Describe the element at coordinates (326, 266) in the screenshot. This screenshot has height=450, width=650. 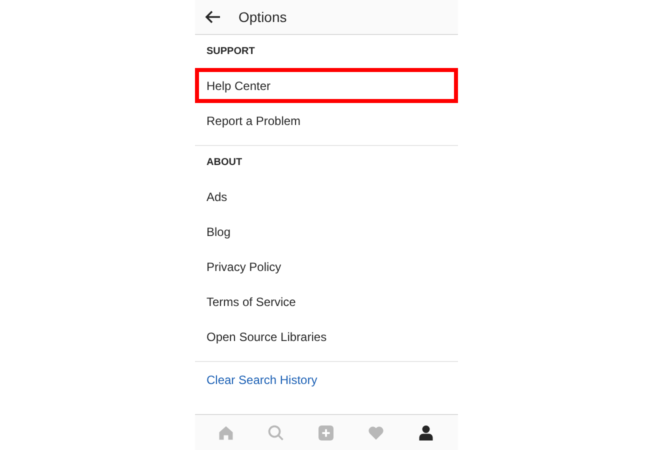
I see `menu-item: Privacy Policy` at that location.